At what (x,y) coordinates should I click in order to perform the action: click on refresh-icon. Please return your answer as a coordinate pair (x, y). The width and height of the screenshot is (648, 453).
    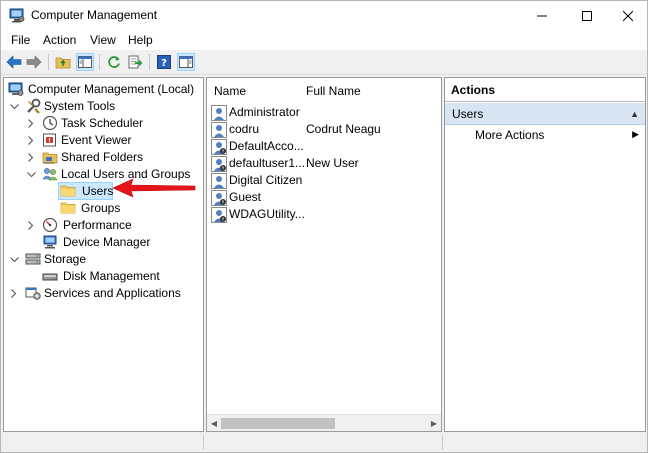
    Looking at the image, I should click on (114, 62).